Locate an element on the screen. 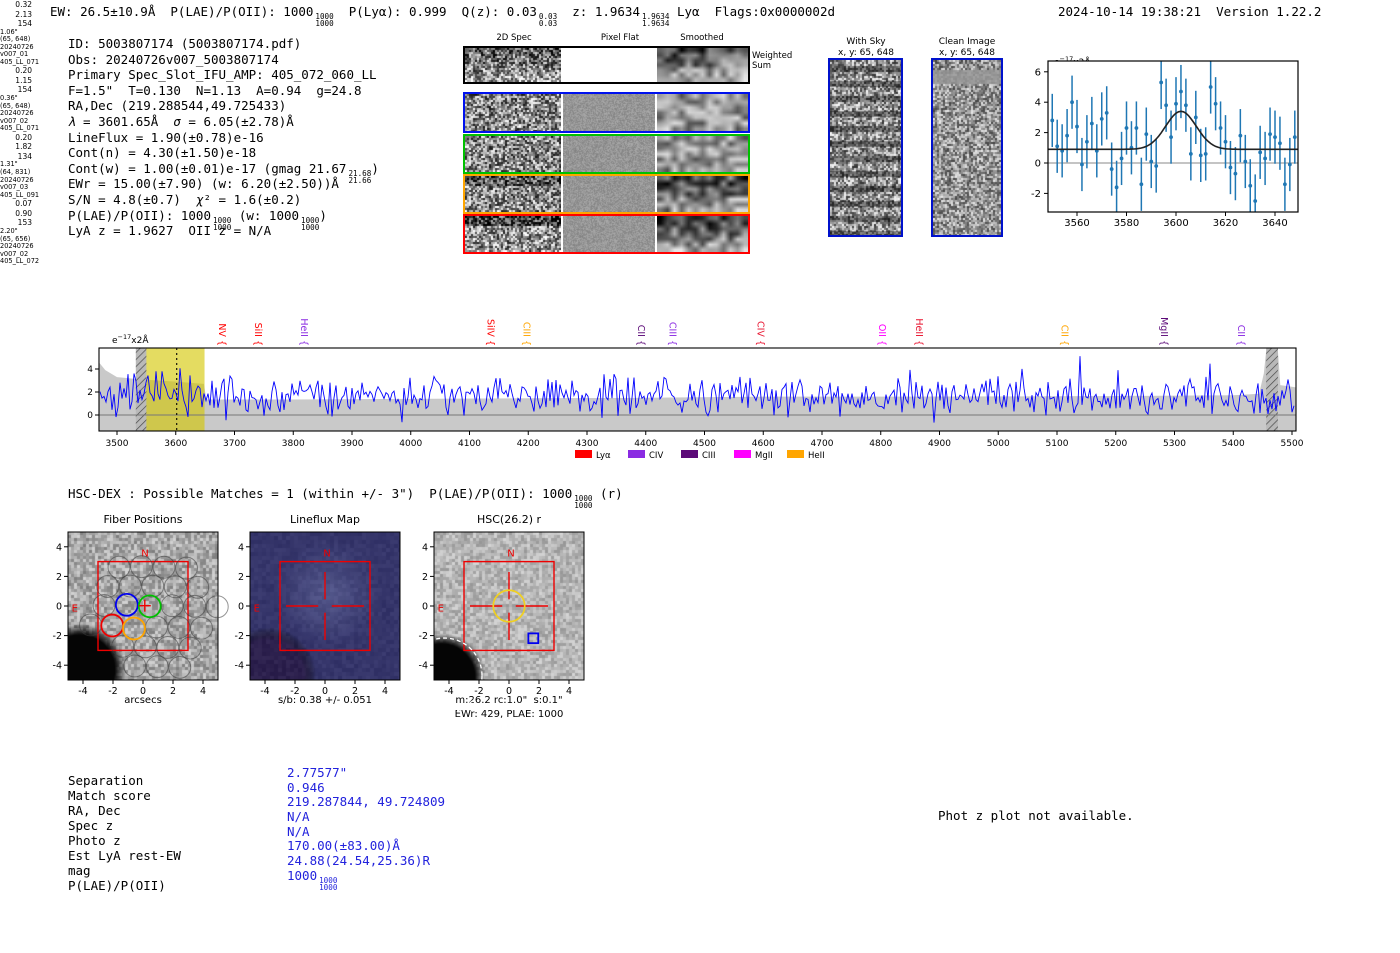 The height and width of the screenshot is (953, 1400). y-tick-label: -2 is located at coordinates (239, 636).